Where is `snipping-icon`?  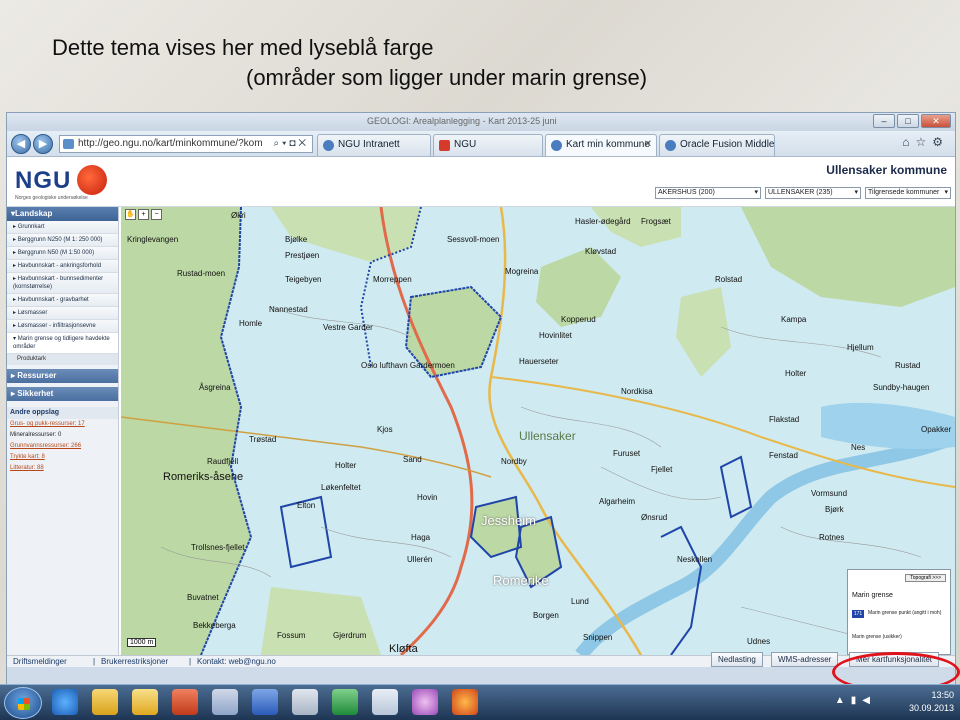 snipping-icon is located at coordinates (385, 702).